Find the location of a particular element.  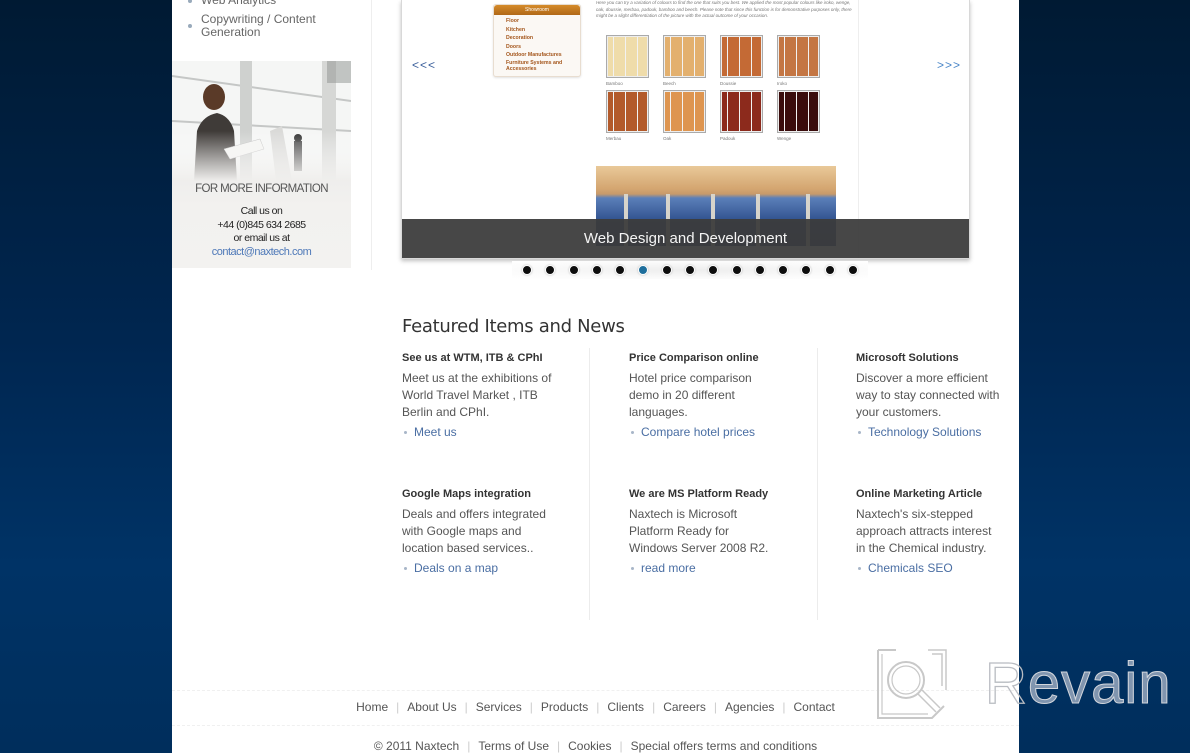

news-link: read more is located at coordinates (711, 568).